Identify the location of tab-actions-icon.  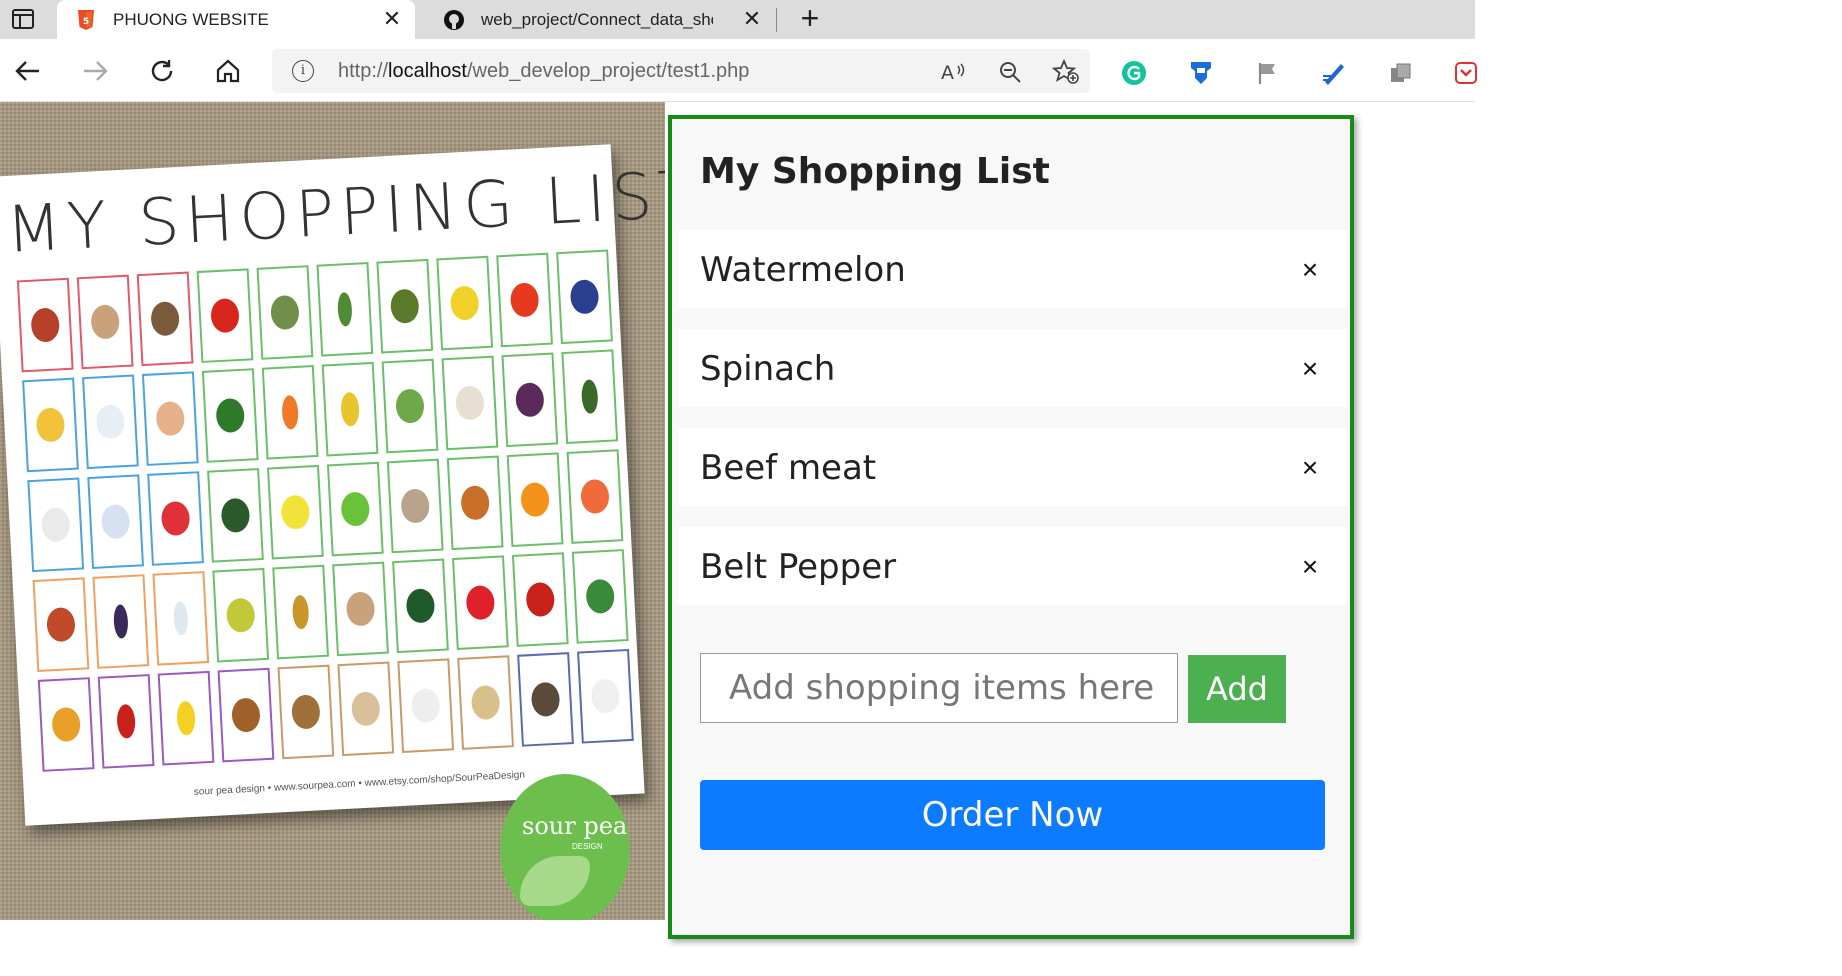
(23, 19).